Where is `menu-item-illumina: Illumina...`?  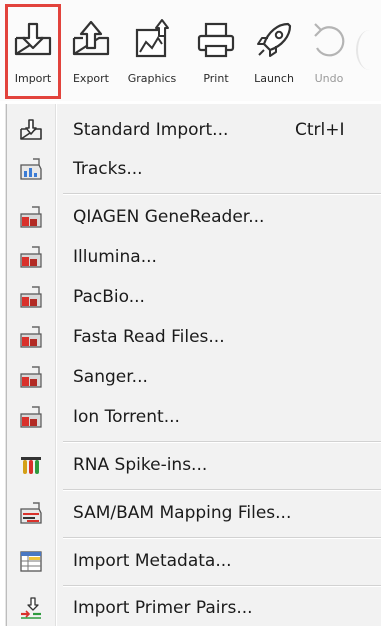
menu-item-illumina: Illumina... is located at coordinates (194, 257).